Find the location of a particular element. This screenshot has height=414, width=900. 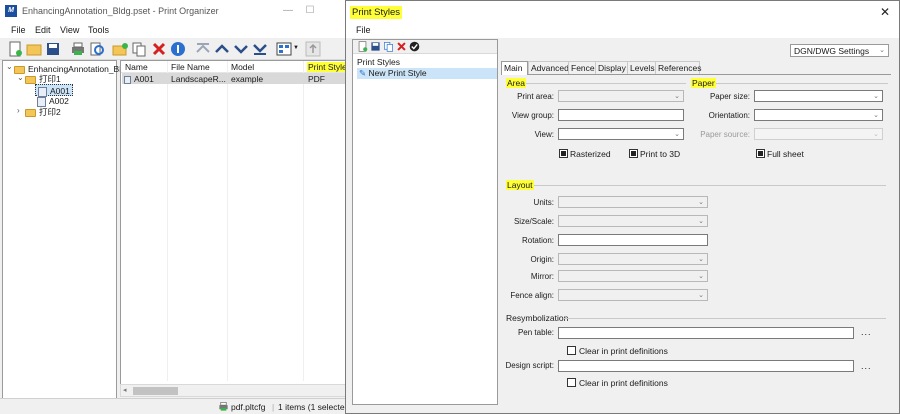

apply-icon is located at coordinates (414, 46).